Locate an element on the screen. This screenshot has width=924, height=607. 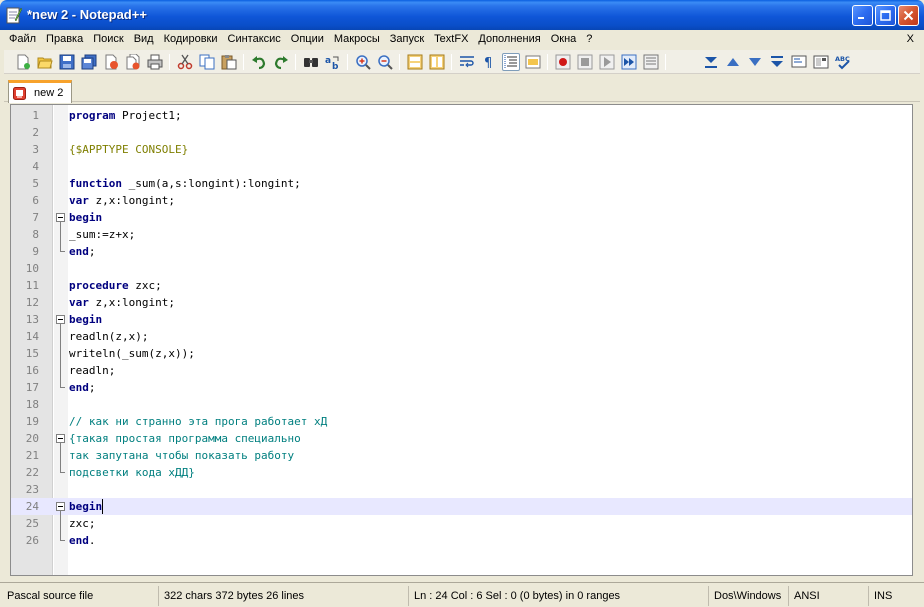
code-line: 4 is located at coordinates (461, 166).